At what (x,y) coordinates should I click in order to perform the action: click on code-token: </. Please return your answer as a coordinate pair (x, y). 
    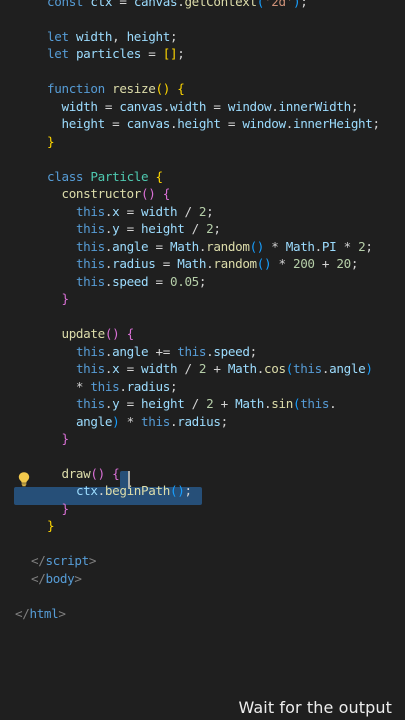
    Looking at the image, I should click on (22, 613).